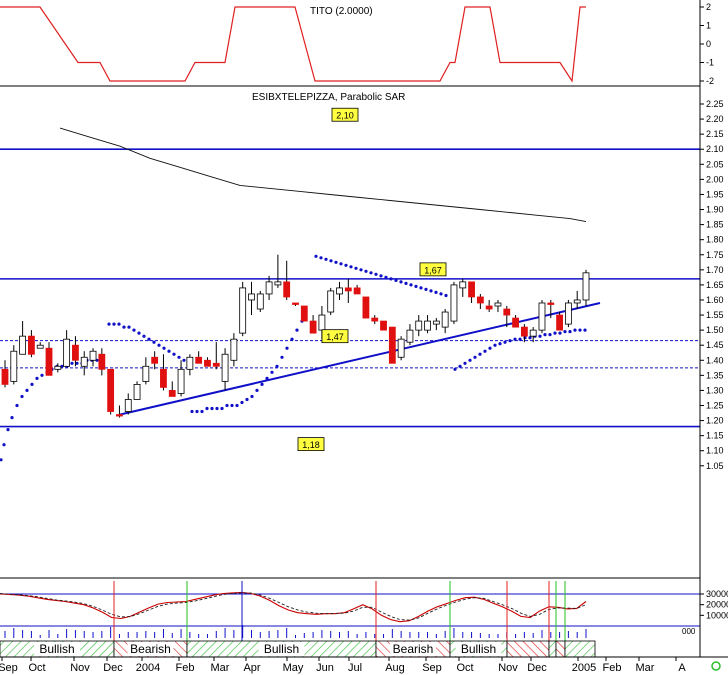 The height and width of the screenshot is (675, 728). What do you see at coordinates (185, 668) in the screenshot?
I see `x-tick-label: Feb` at bounding box center [185, 668].